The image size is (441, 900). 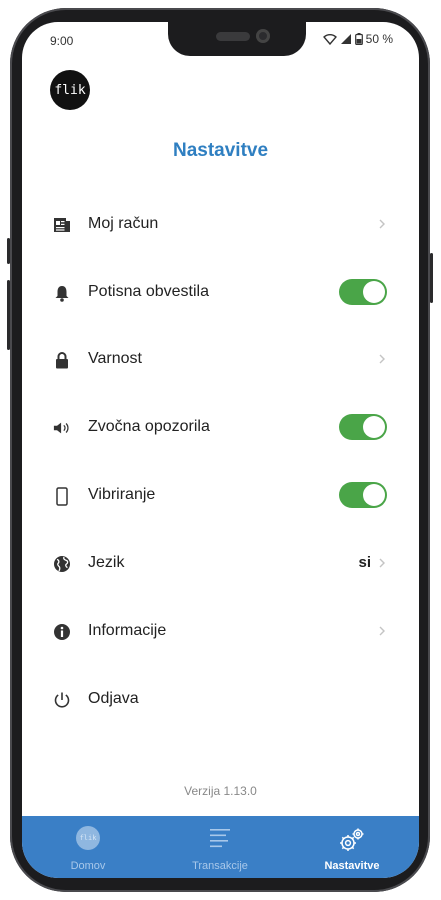 What do you see at coordinates (345, 39) in the screenshot?
I see `signal-icon` at bounding box center [345, 39].